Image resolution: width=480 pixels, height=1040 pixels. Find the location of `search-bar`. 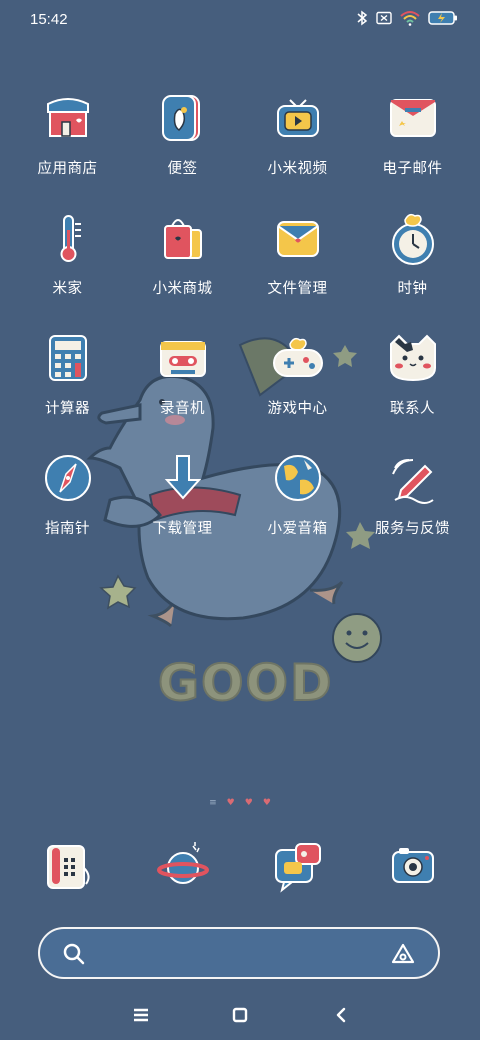

search-bar is located at coordinates (239, 953).